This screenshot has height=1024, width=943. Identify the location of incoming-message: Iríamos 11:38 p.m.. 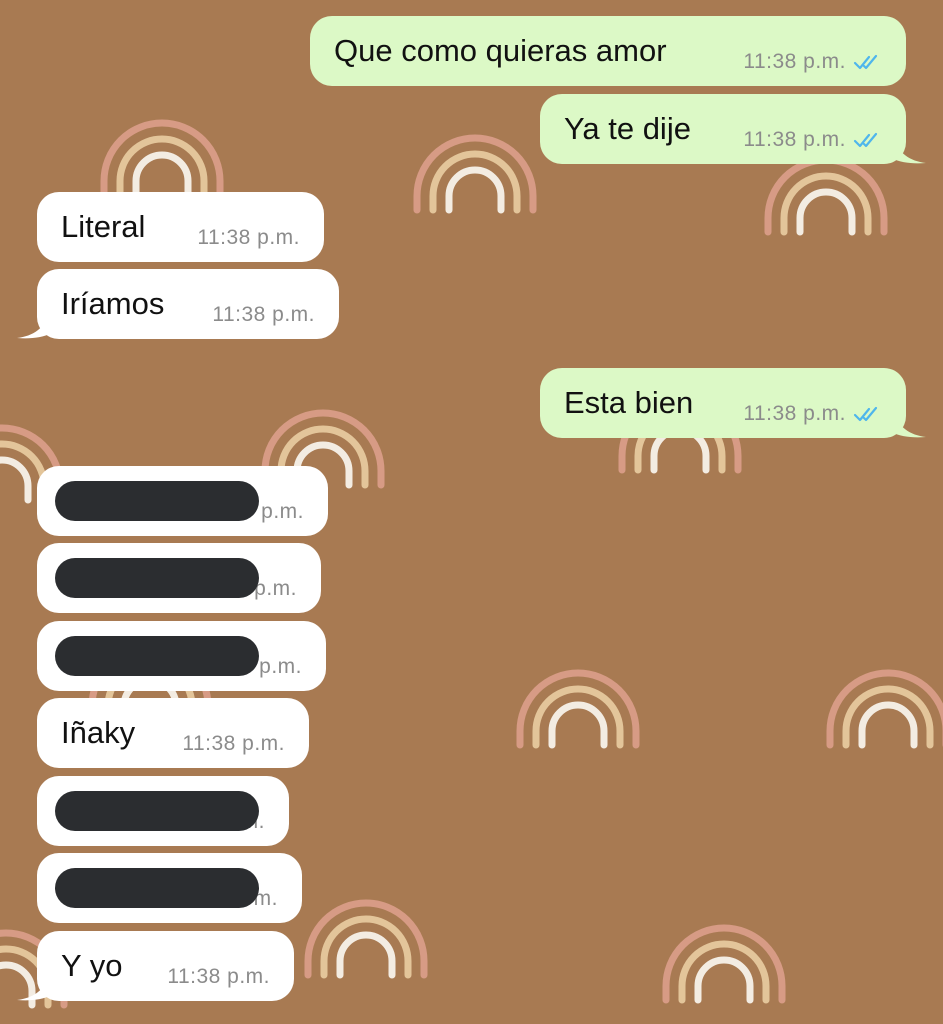
(178, 304).